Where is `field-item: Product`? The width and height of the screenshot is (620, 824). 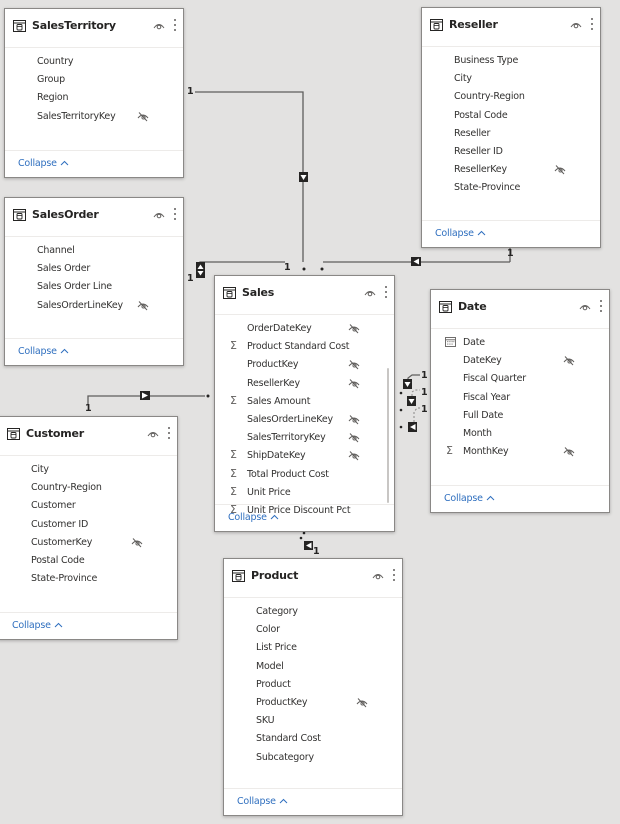
field-item: Product is located at coordinates (313, 685).